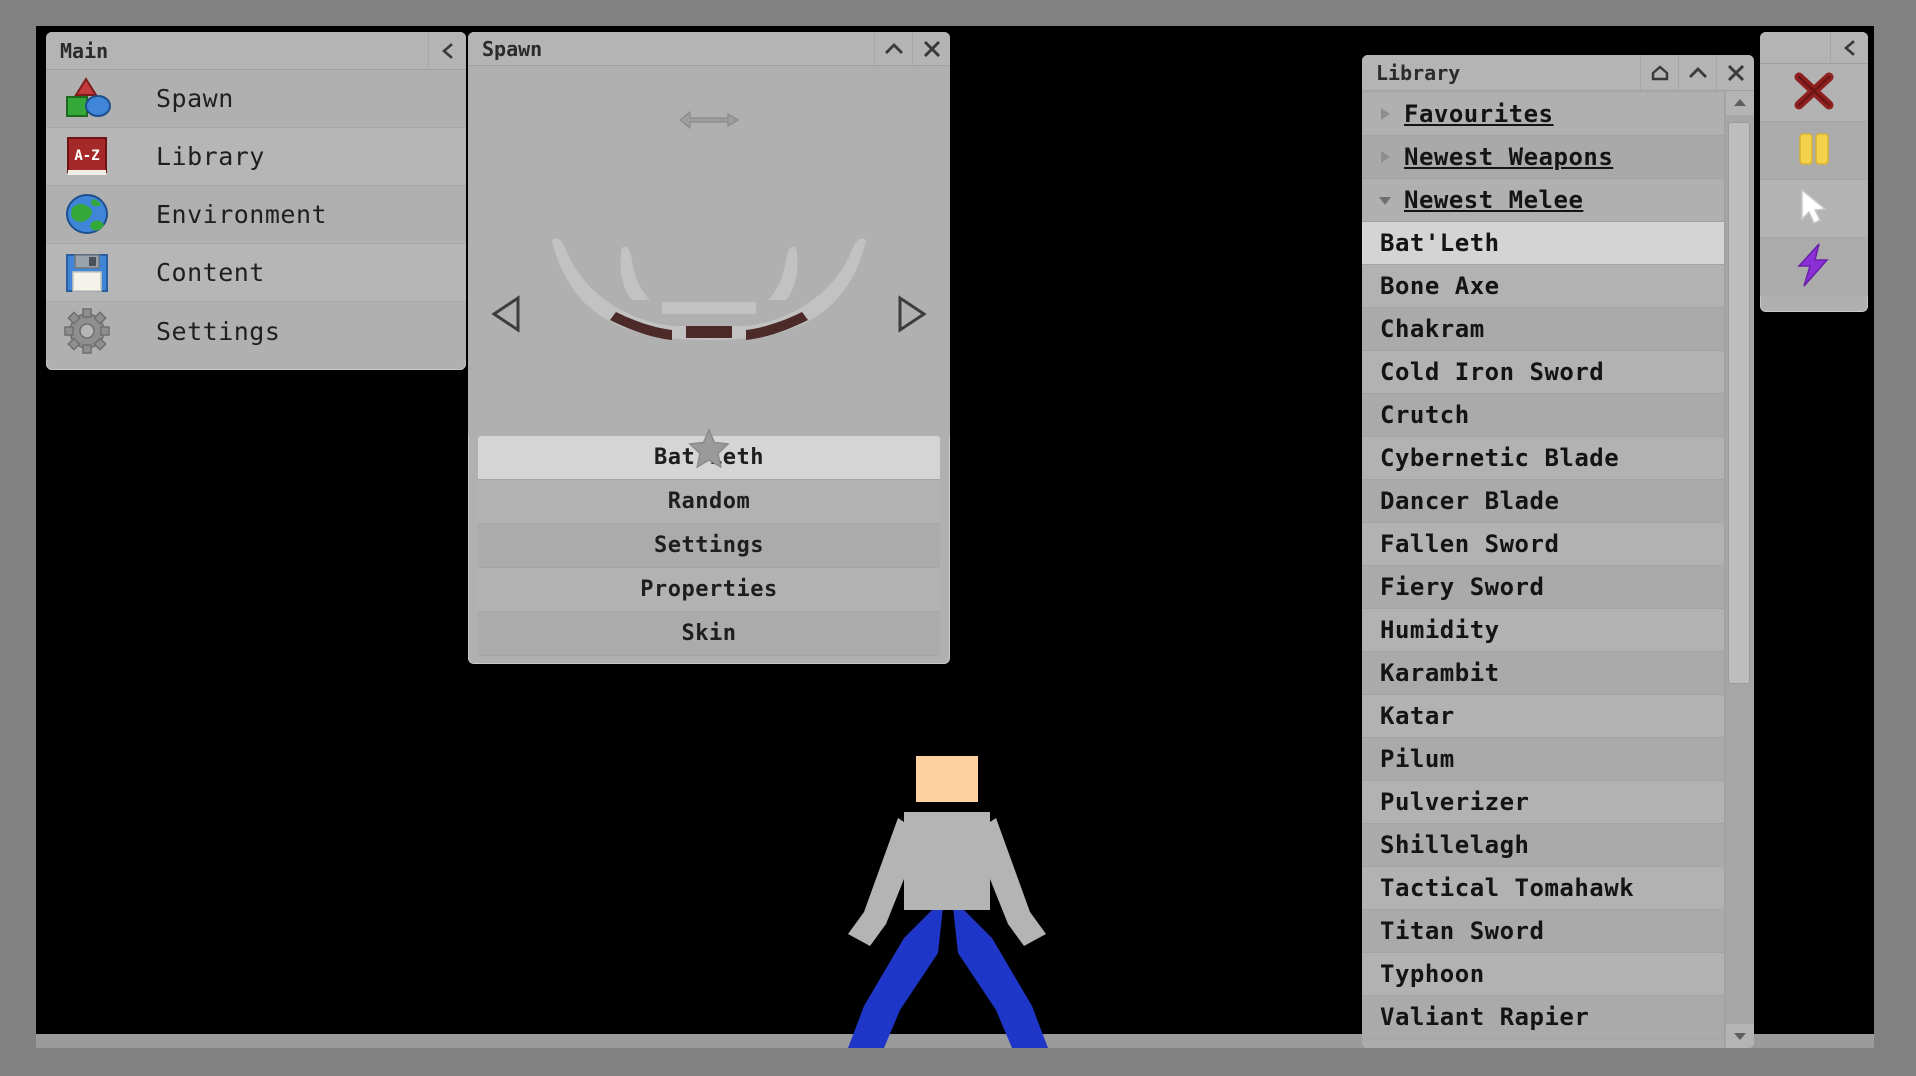 The height and width of the screenshot is (1076, 1916). Describe the element at coordinates (709, 450) in the screenshot. I see `star-icon` at that location.